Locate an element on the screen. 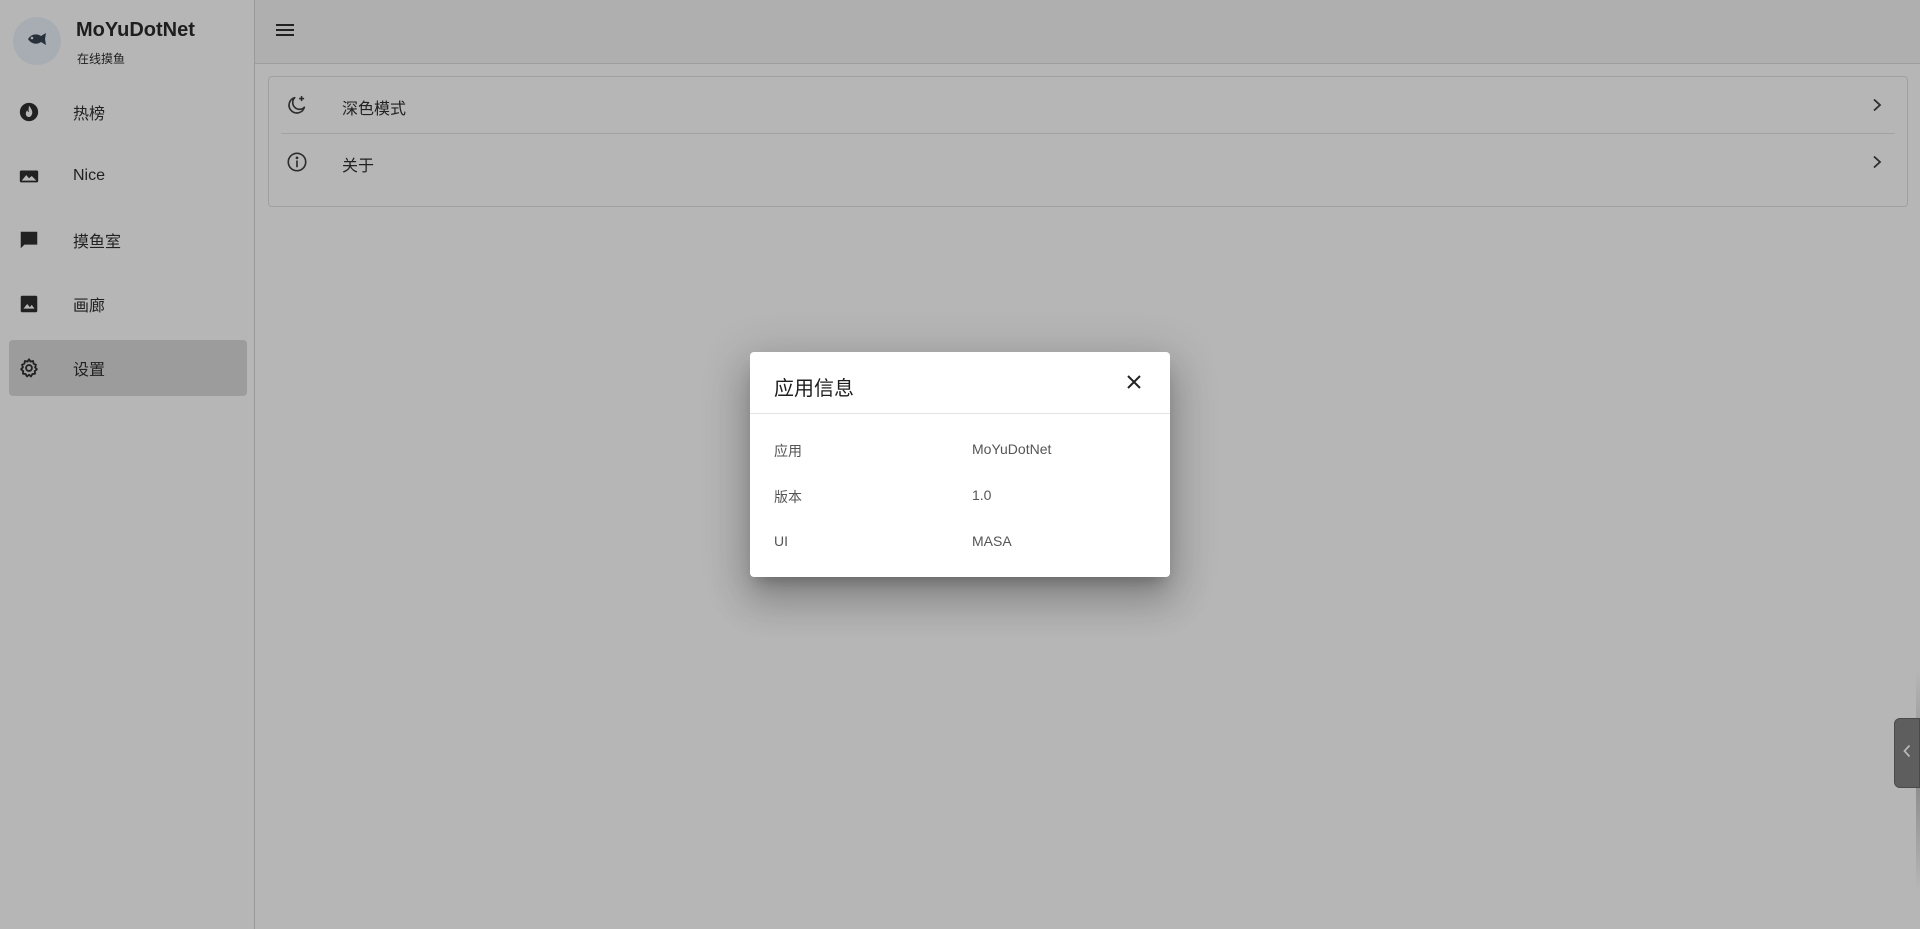  close-button is located at coordinates (1134, 384).